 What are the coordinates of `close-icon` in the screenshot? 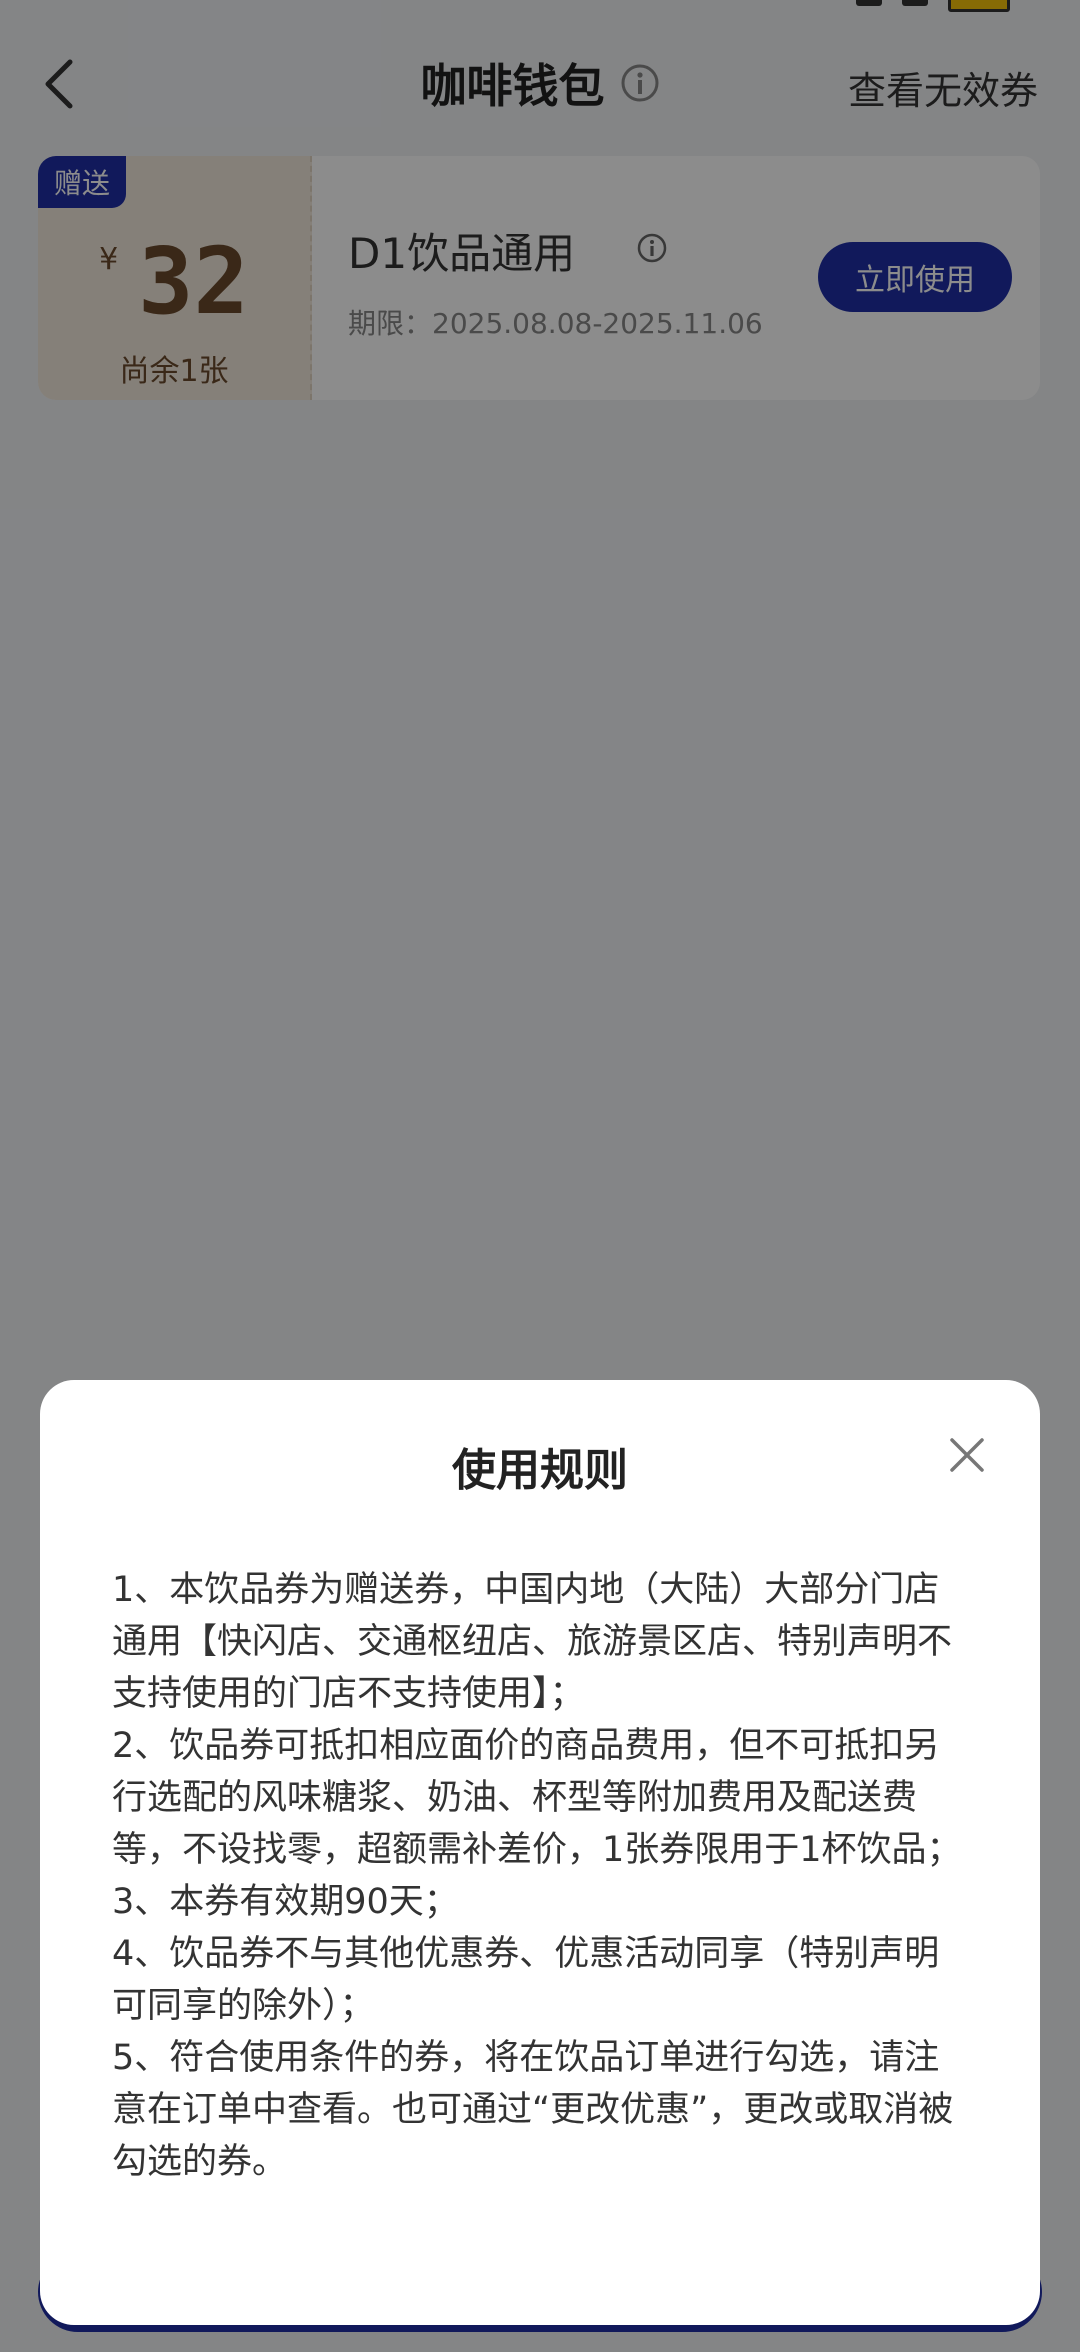 It's located at (967, 1455).